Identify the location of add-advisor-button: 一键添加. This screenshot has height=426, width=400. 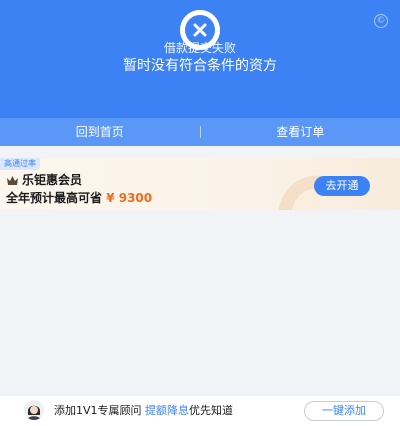
(344, 411).